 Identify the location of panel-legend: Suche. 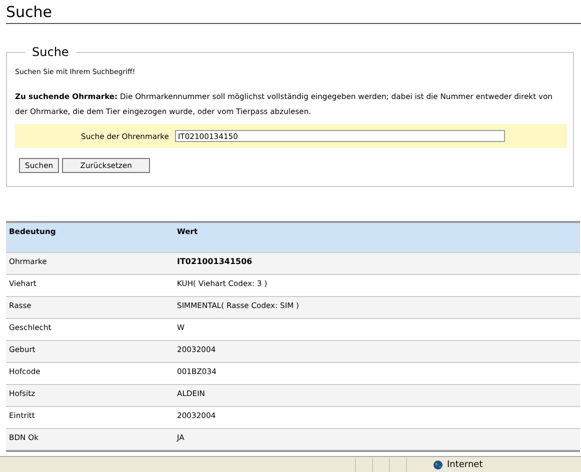
(50, 52).